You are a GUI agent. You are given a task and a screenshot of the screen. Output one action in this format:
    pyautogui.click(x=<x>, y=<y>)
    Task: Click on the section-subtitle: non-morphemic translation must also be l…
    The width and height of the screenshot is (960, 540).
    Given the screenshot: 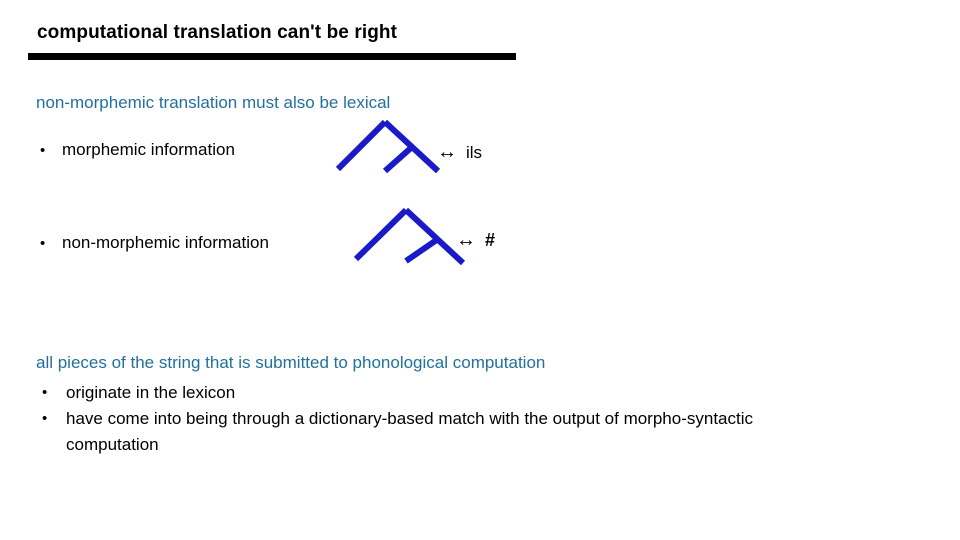 What is the action you would take?
    pyautogui.click(x=213, y=102)
    